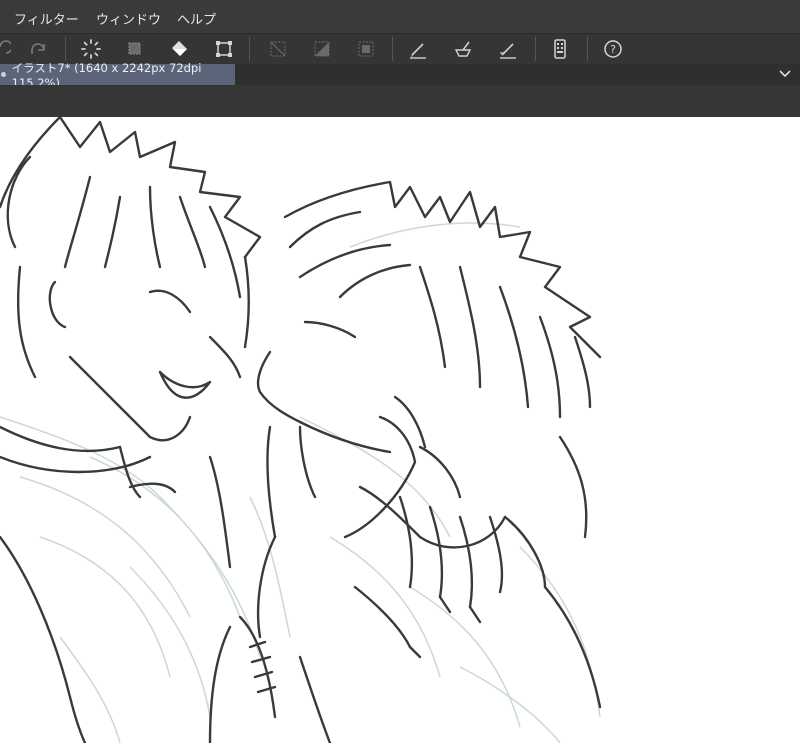 The width and height of the screenshot is (800, 743). I want to click on device-button, so click(560, 49).